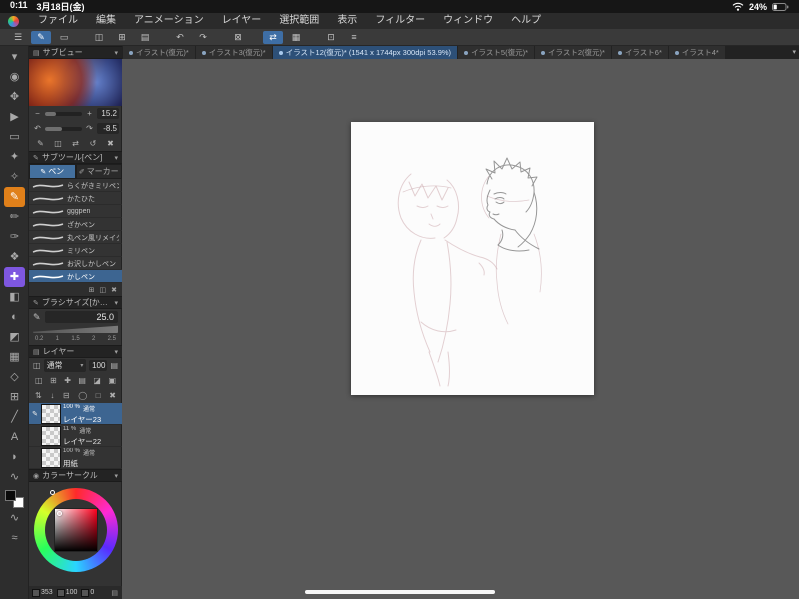 The width and height of the screenshot is (799, 599). Describe the element at coordinates (14, 397) in the screenshot. I see `frame-tool: ⊞` at that location.